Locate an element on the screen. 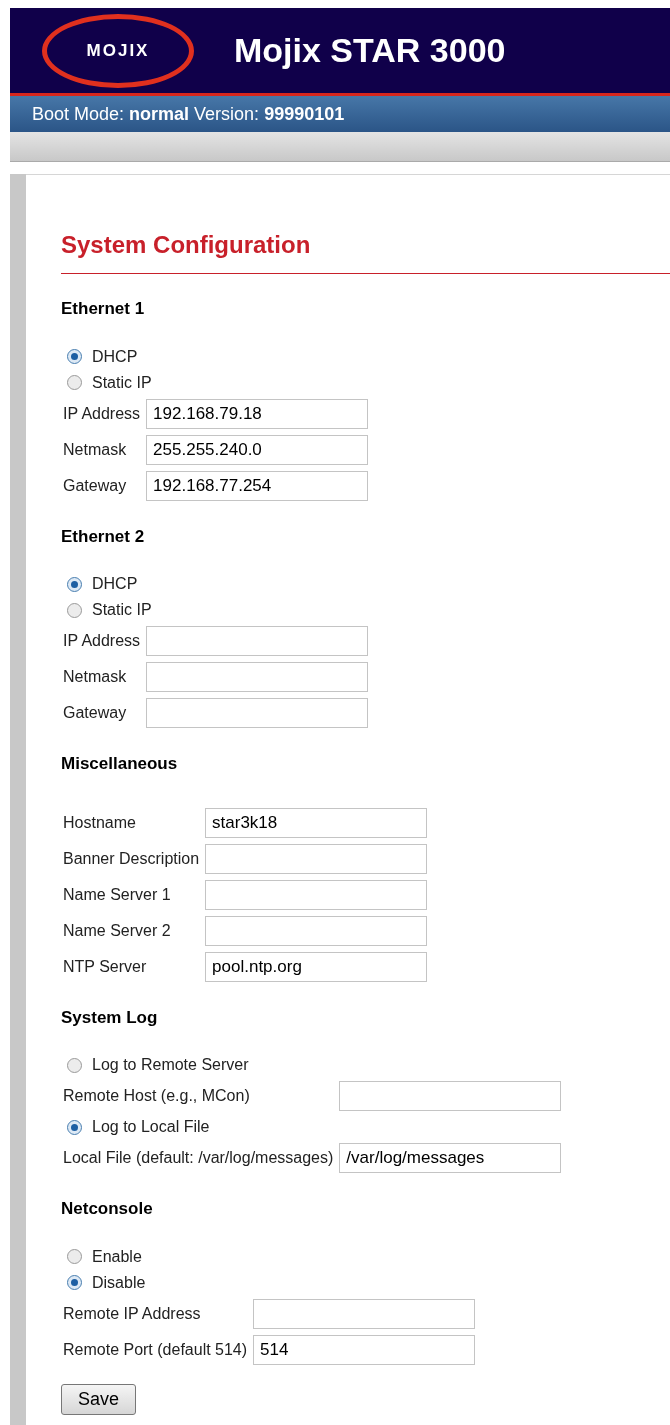 The image size is (670, 1425). boot-info: Boot Mode: normal Version: 99990101 is located at coordinates (188, 114).